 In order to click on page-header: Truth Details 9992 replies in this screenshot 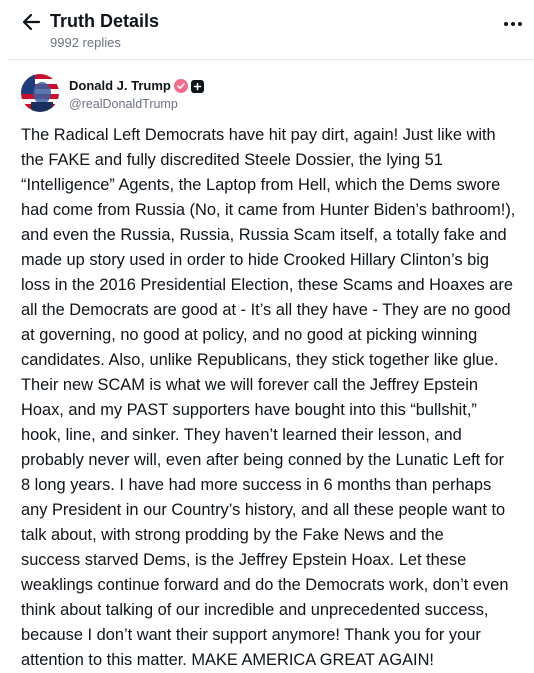, I will do `click(267, 32)`.